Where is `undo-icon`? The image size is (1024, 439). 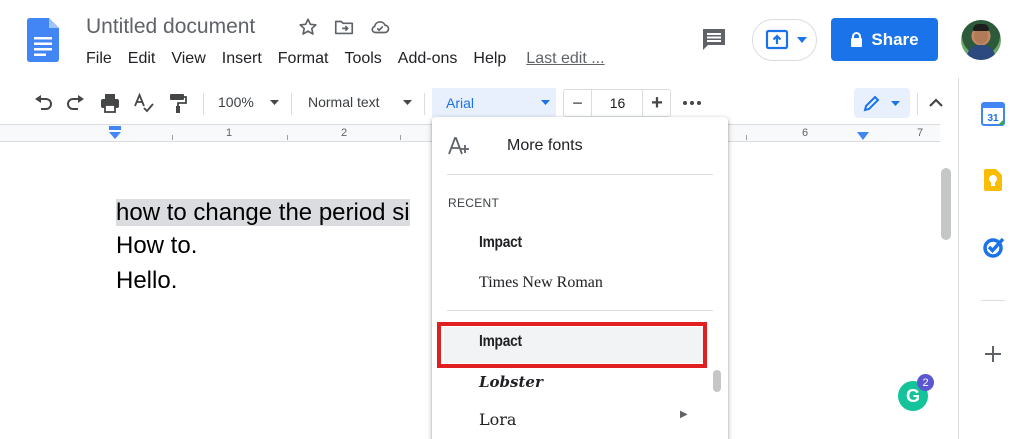
undo-icon is located at coordinates (43, 103).